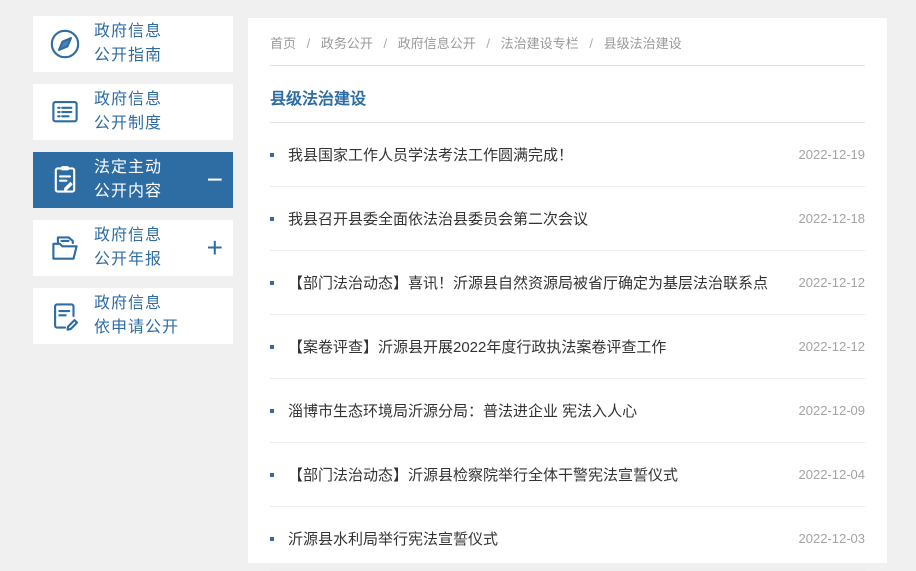 The width and height of the screenshot is (916, 571). I want to click on sidebar-item-disclosure-on-request: 政府信息 依申请公开, so click(133, 316).